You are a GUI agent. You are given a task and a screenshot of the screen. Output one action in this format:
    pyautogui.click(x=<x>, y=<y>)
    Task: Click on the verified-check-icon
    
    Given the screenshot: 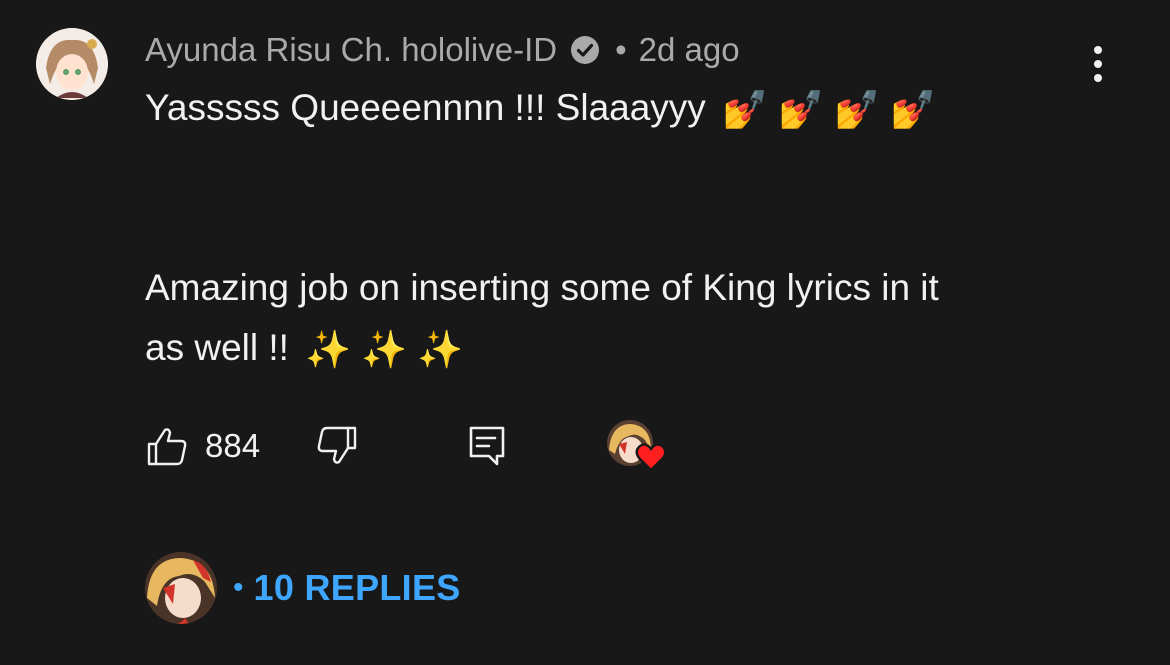 What is the action you would take?
    pyautogui.click(x=585, y=50)
    